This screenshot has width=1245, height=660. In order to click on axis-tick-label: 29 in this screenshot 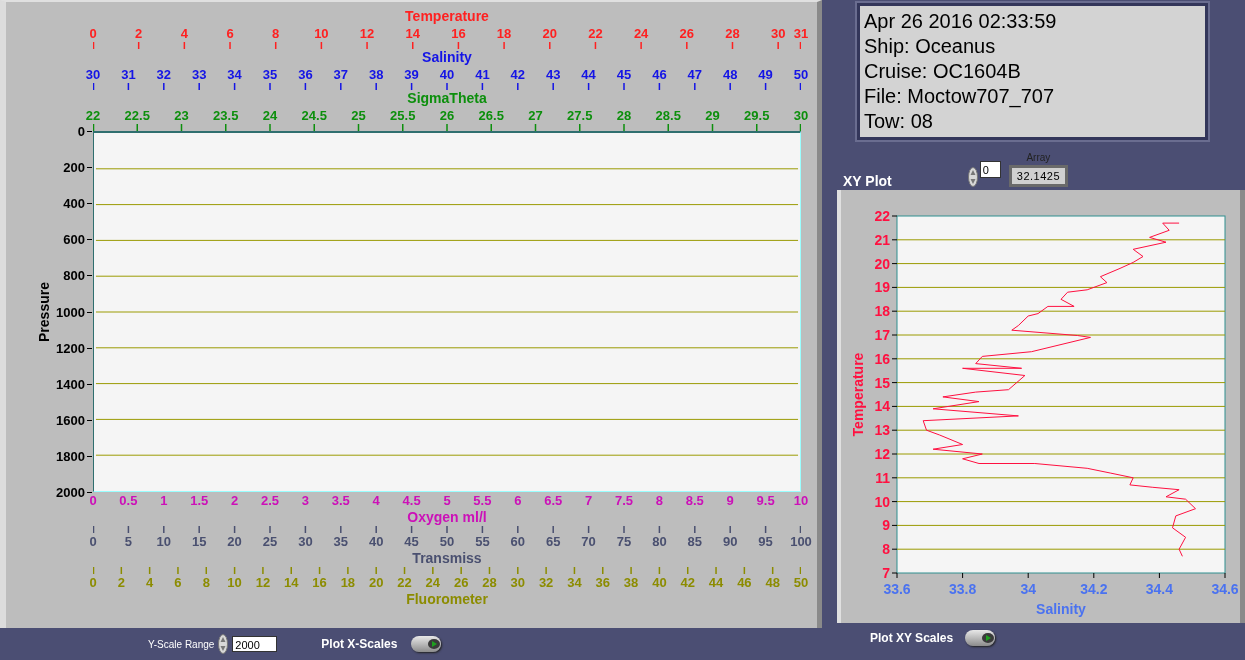, I will do `click(712, 115)`.